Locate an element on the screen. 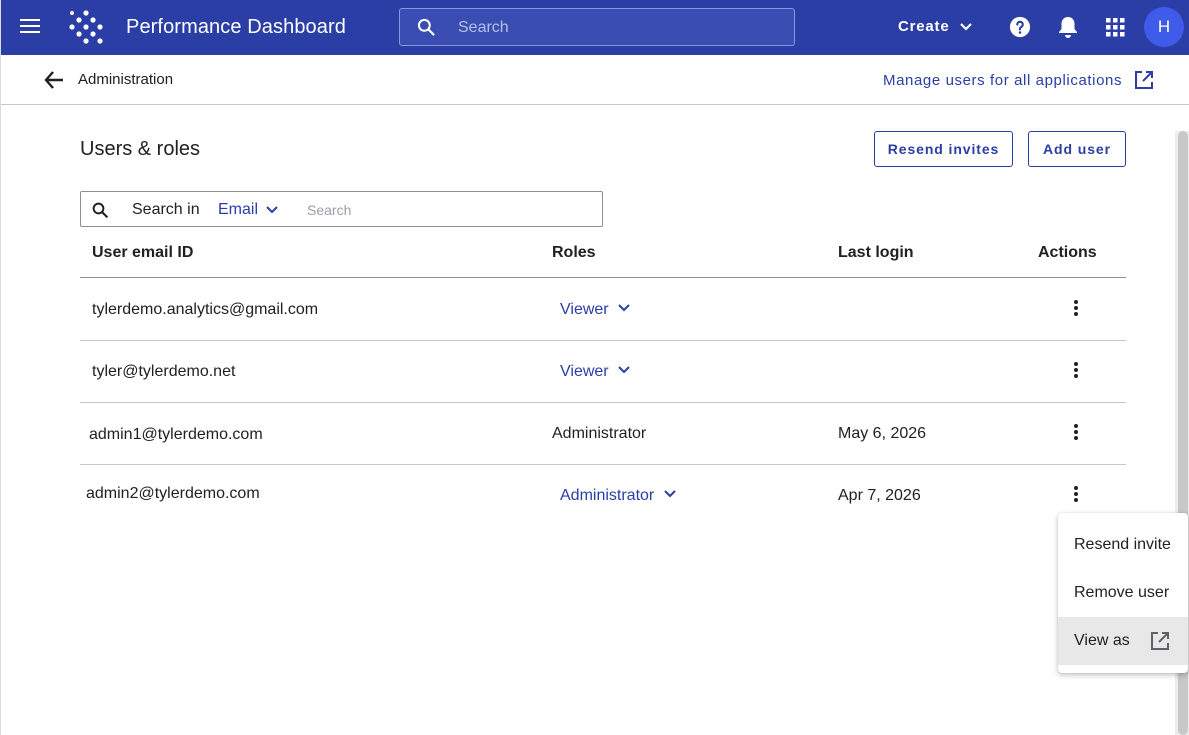 The width and height of the screenshot is (1189, 735). table-row-email: tyler@tylerdemo.net is located at coordinates (164, 371).